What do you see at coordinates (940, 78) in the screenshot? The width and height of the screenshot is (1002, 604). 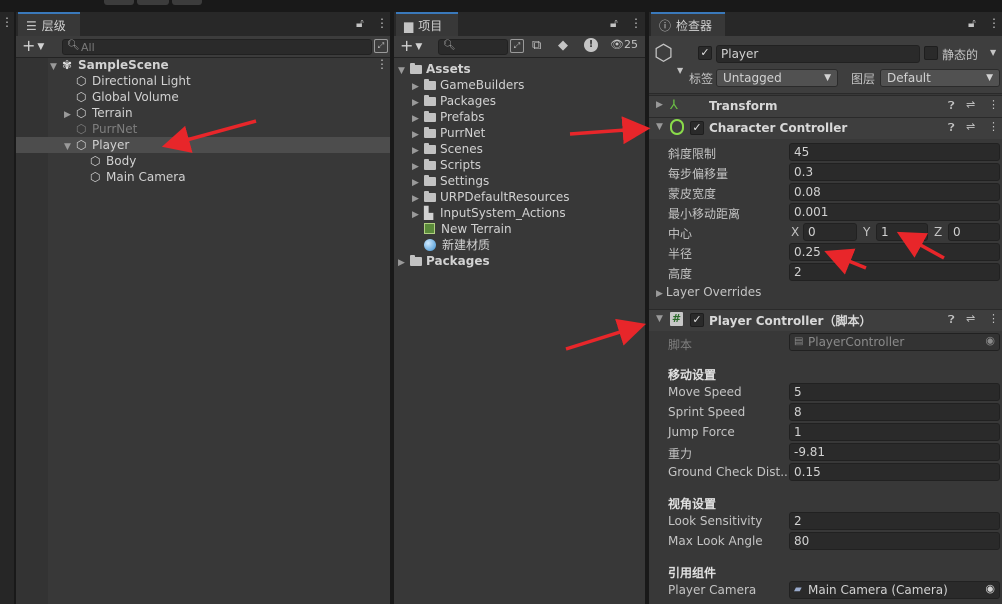 I see `layer-dropdown: Default ▼` at bounding box center [940, 78].